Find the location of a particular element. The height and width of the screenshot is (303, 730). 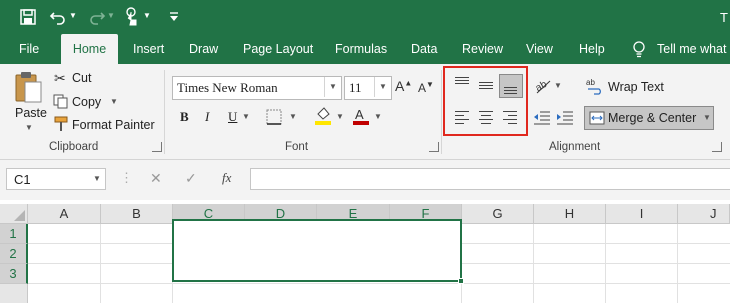

tab-page-layout: Page Layout is located at coordinates (278, 49).